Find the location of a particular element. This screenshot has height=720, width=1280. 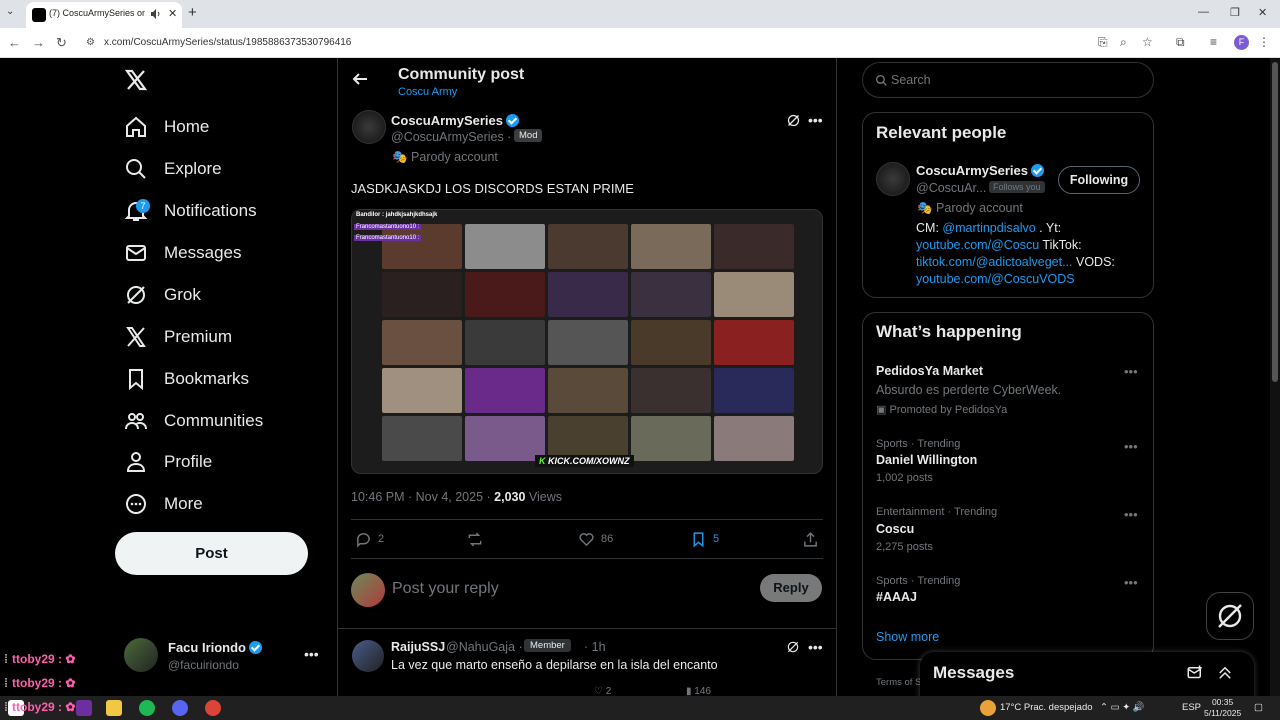

post-button: Post is located at coordinates (211, 553).